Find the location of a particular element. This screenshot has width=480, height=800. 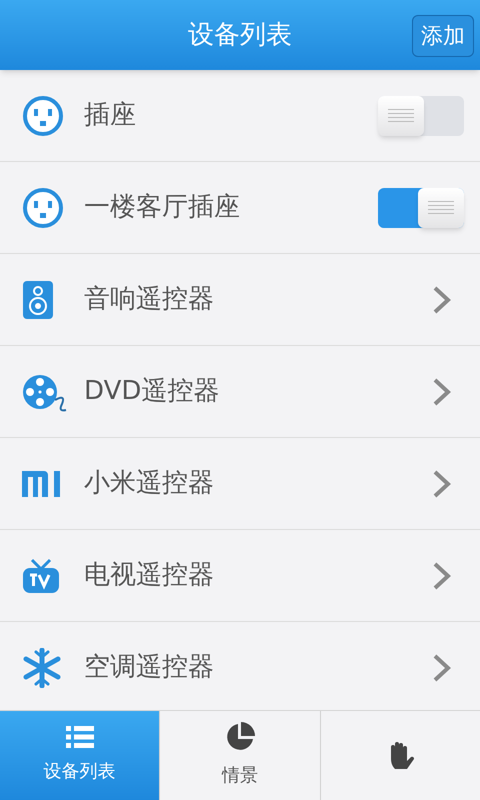

list-icon is located at coordinates (80, 737).